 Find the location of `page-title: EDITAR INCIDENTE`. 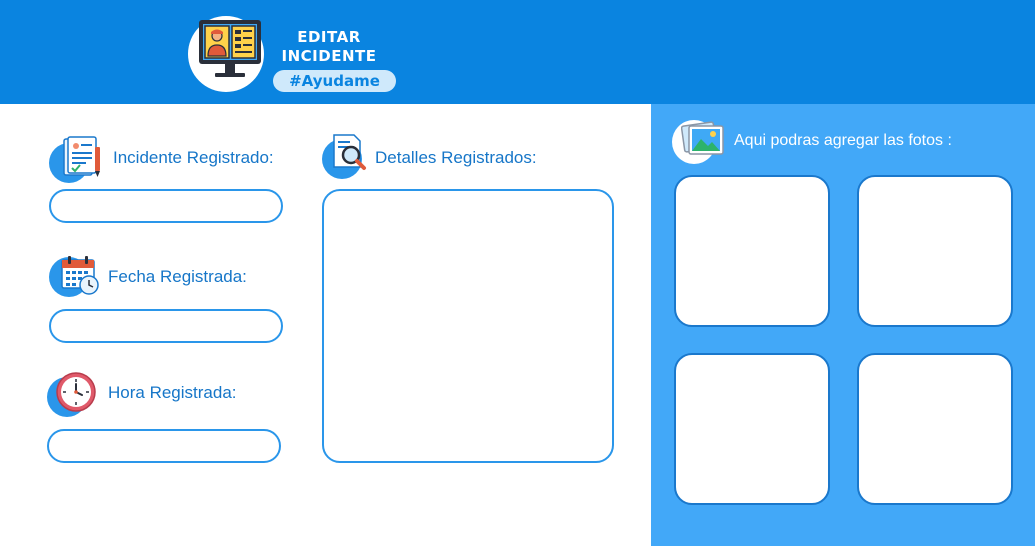

page-title: EDITAR INCIDENTE is located at coordinates (329, 47).